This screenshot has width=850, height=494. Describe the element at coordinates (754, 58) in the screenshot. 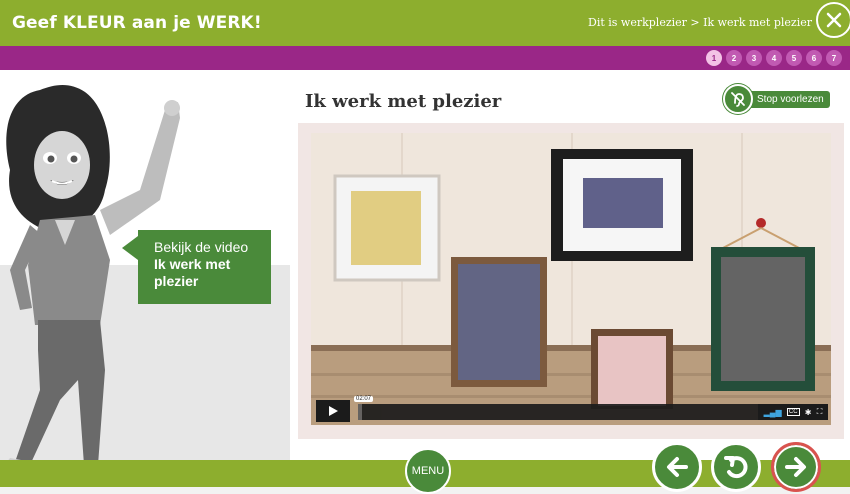

I see `page-dot-3: 3` at that location.